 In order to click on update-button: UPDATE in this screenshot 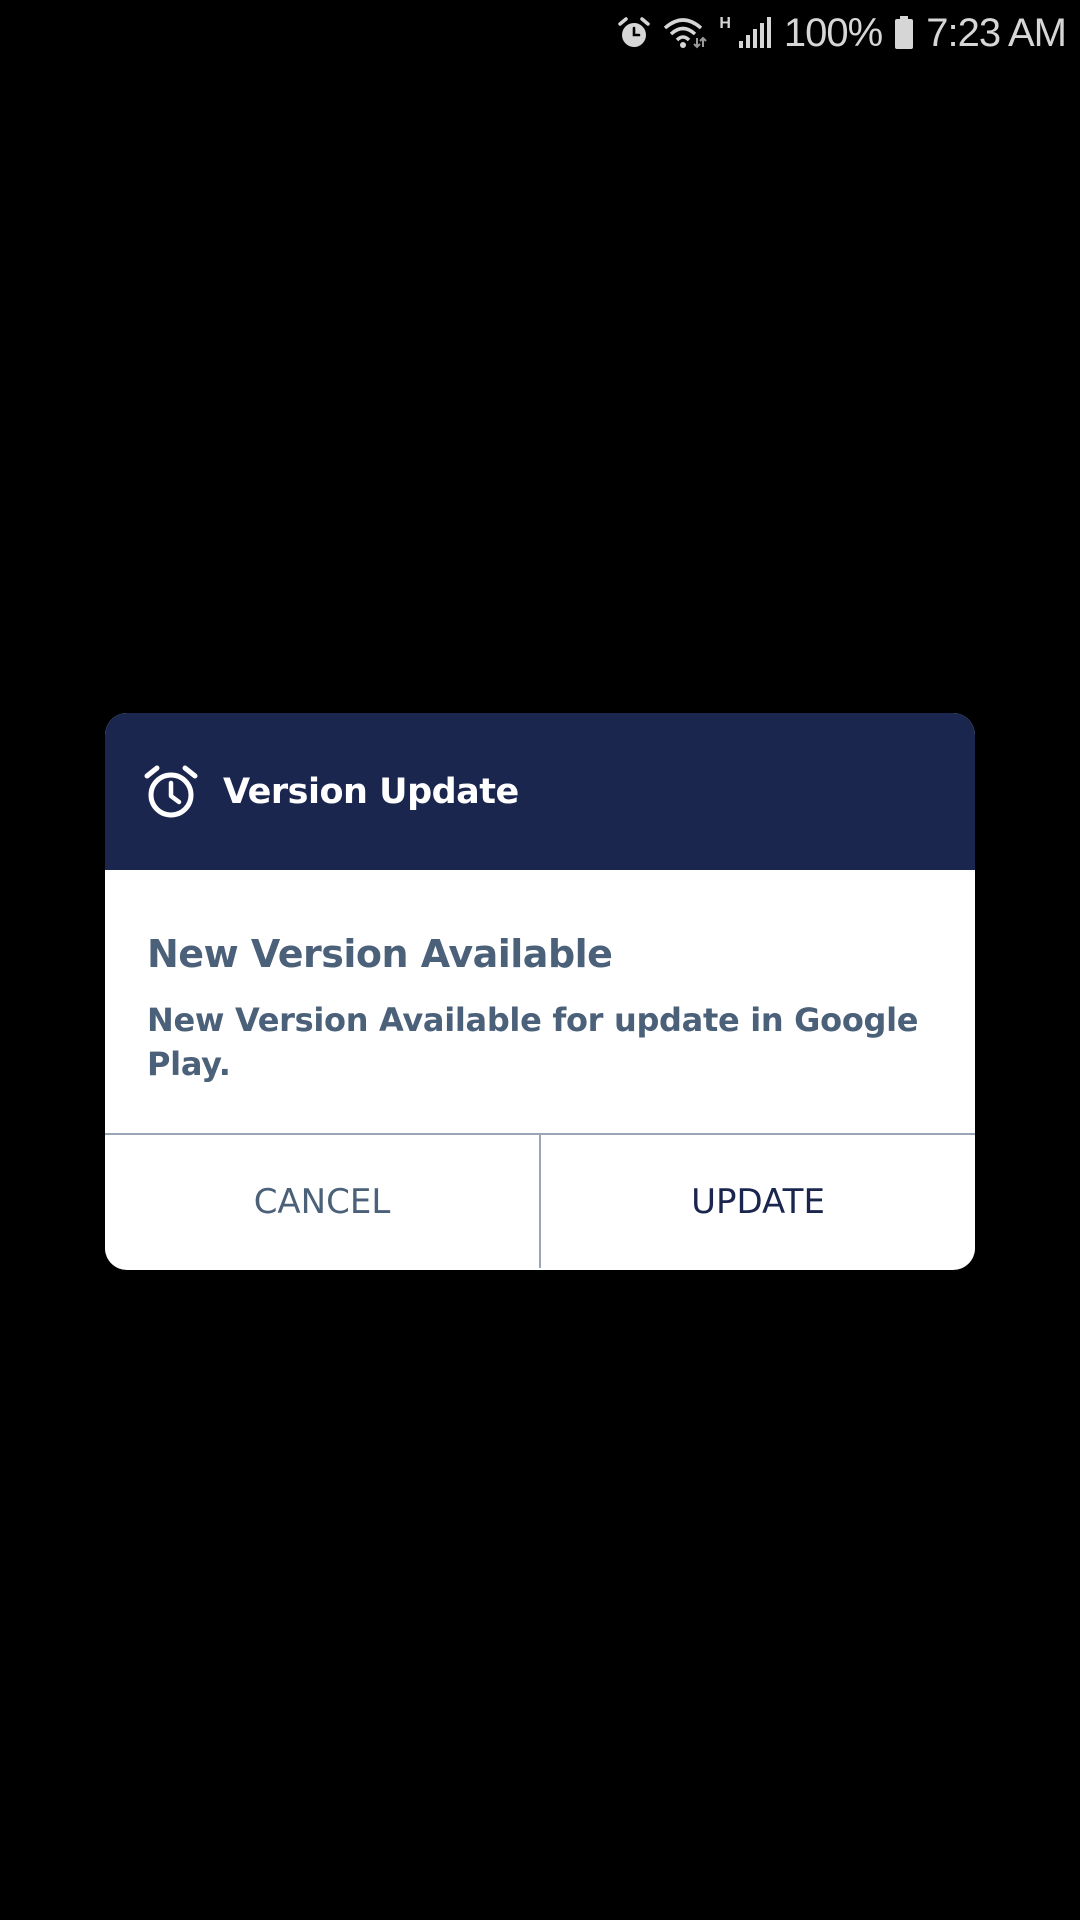, I will do `click(758, 1201)`.